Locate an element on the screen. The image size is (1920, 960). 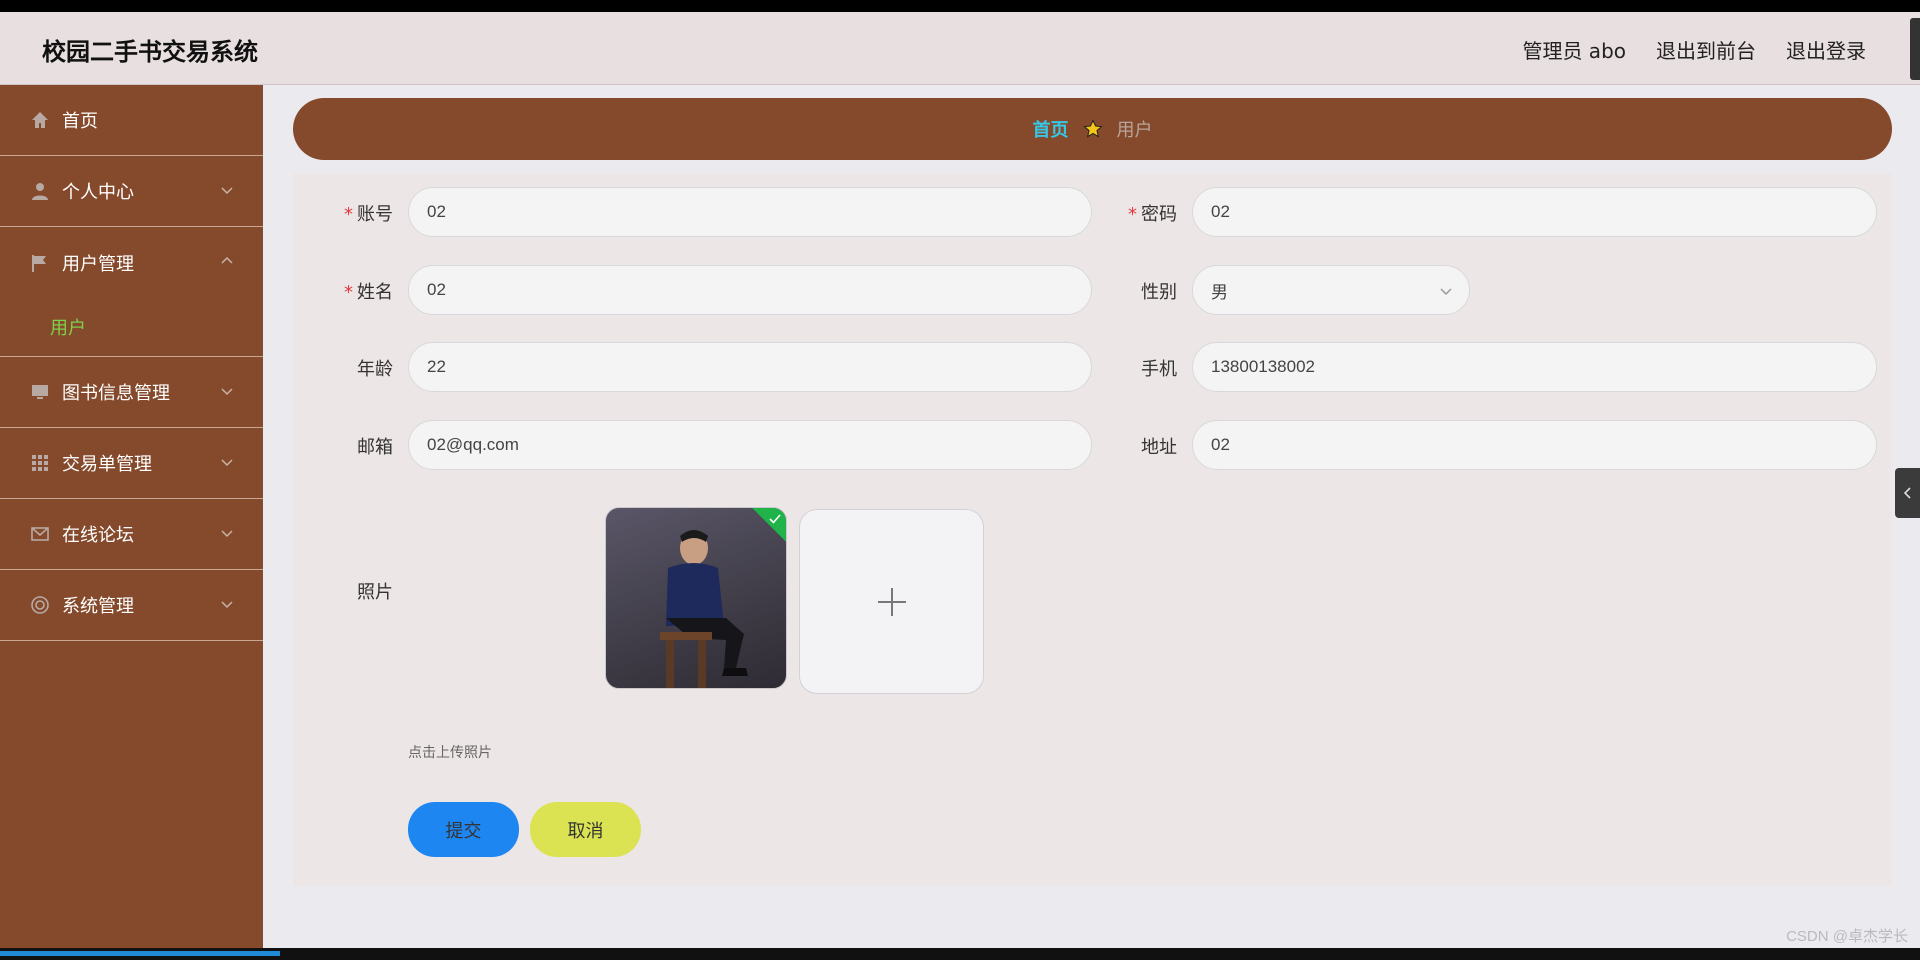
header-links: 管理员 abo 退出到前台 退出登录 is located at coordinates (1694, 49).